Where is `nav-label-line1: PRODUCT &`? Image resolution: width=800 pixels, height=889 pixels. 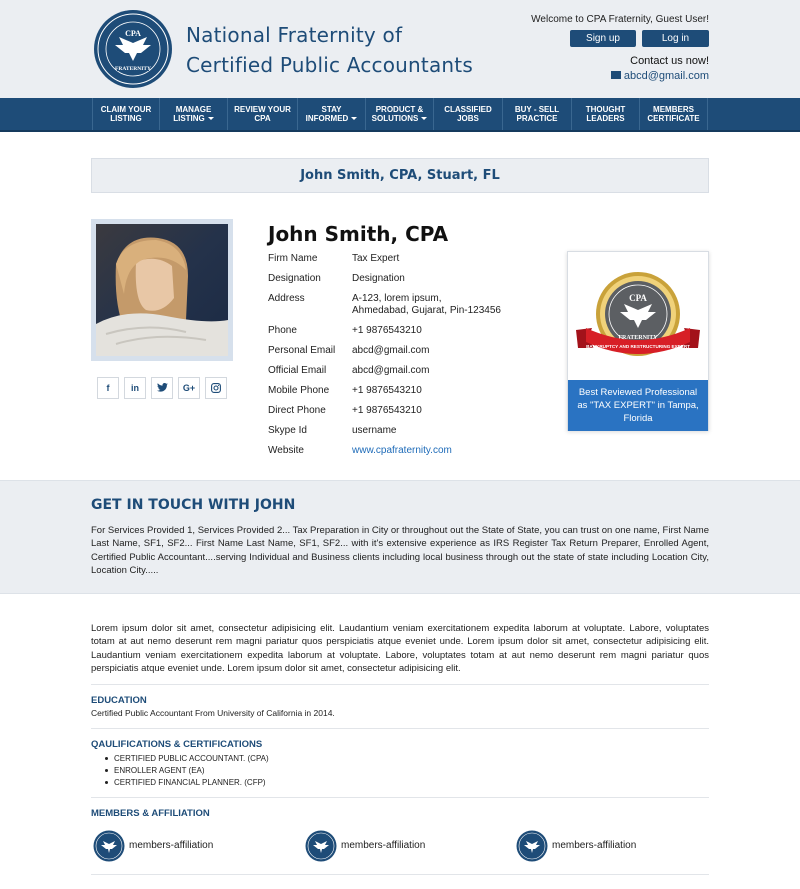 nav-label-line1: PRODUCT & is located at coordinates (399, 109).